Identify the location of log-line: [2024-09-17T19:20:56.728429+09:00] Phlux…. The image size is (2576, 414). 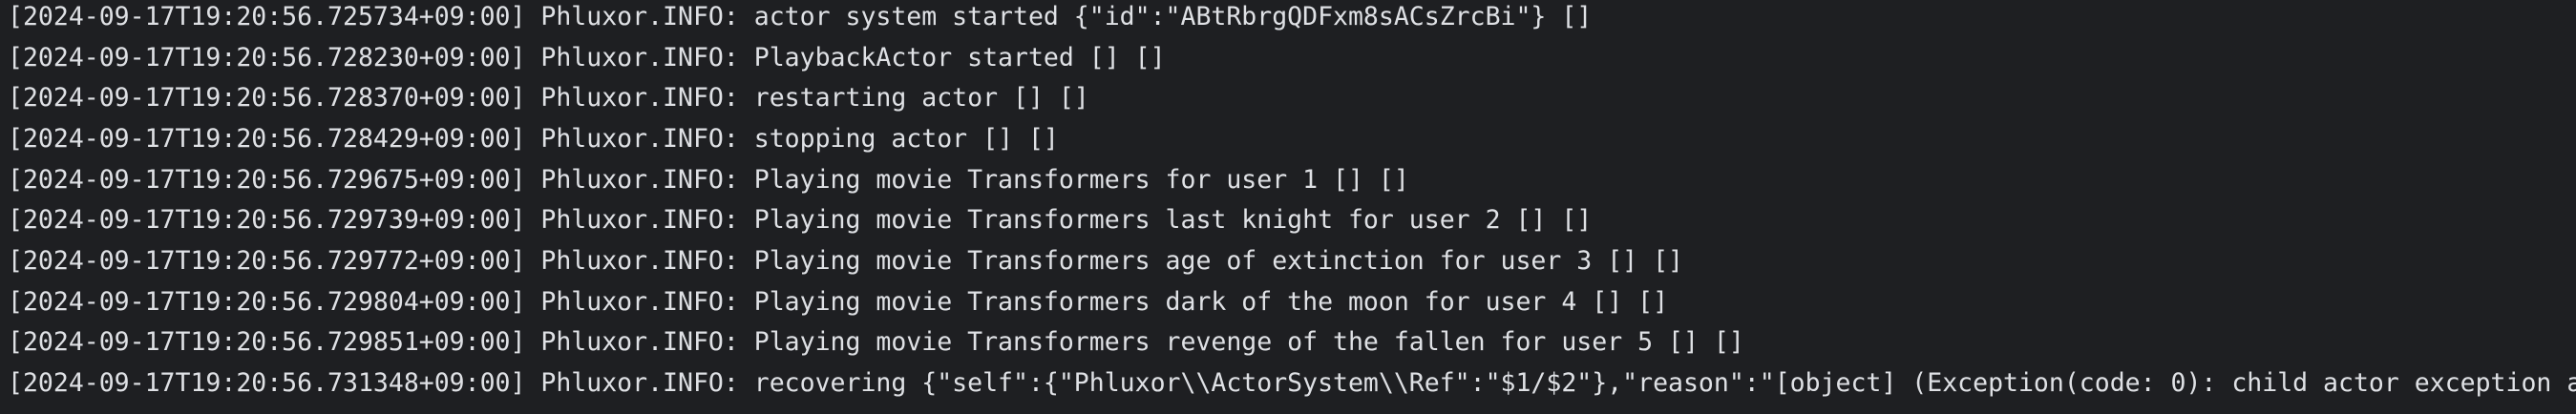
(533, 139).